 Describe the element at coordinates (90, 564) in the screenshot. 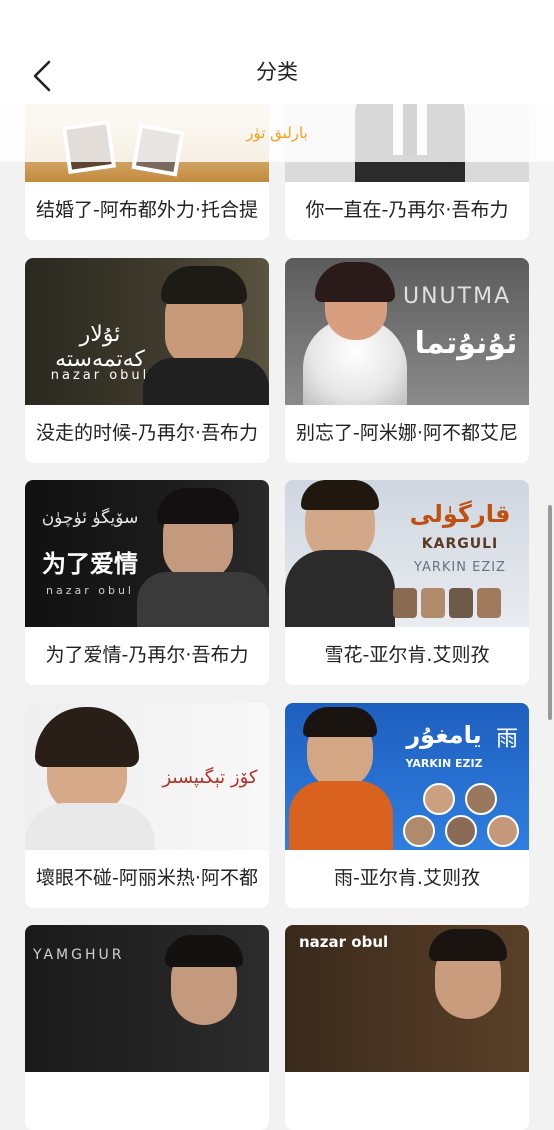

I see `cover-text: 为了爱情` at that location.